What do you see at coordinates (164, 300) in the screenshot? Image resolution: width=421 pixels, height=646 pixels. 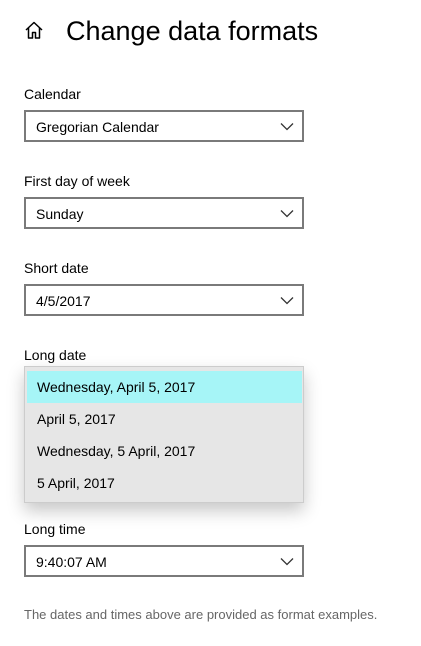 I see `short-date-dropdown: 4/5/2017` at bounding box center [164, 300].